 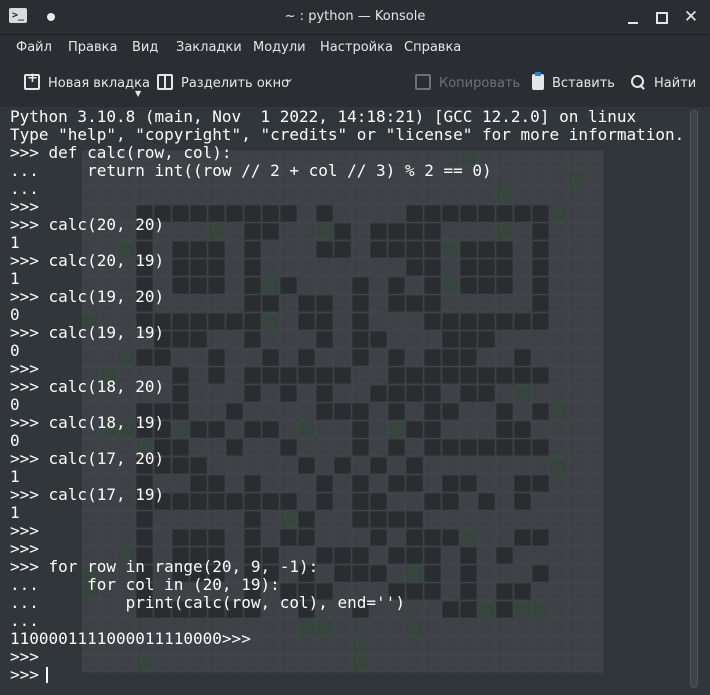 I want to click on menu-plugins: Модули, so click(x=279, y=48).